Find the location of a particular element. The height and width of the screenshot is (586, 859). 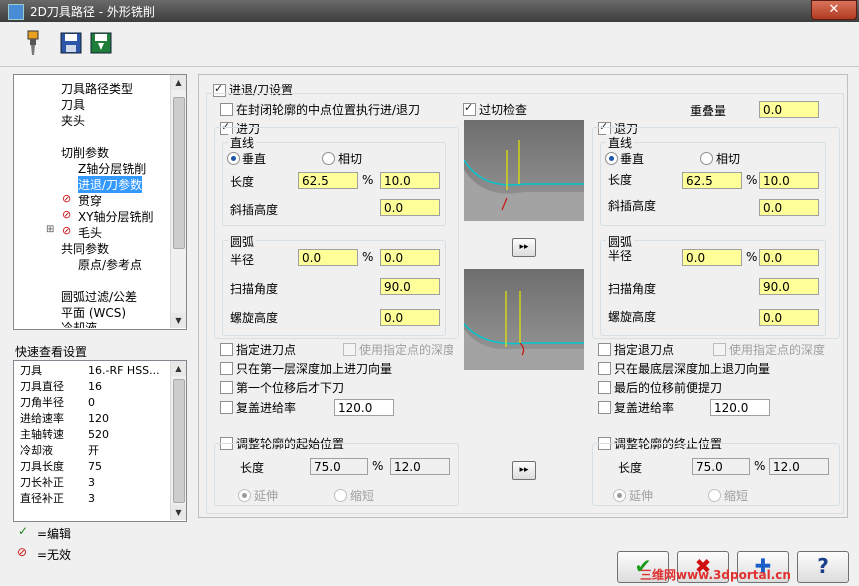

start-shorten-label: 缩短 is located at coordinates (362, 496).